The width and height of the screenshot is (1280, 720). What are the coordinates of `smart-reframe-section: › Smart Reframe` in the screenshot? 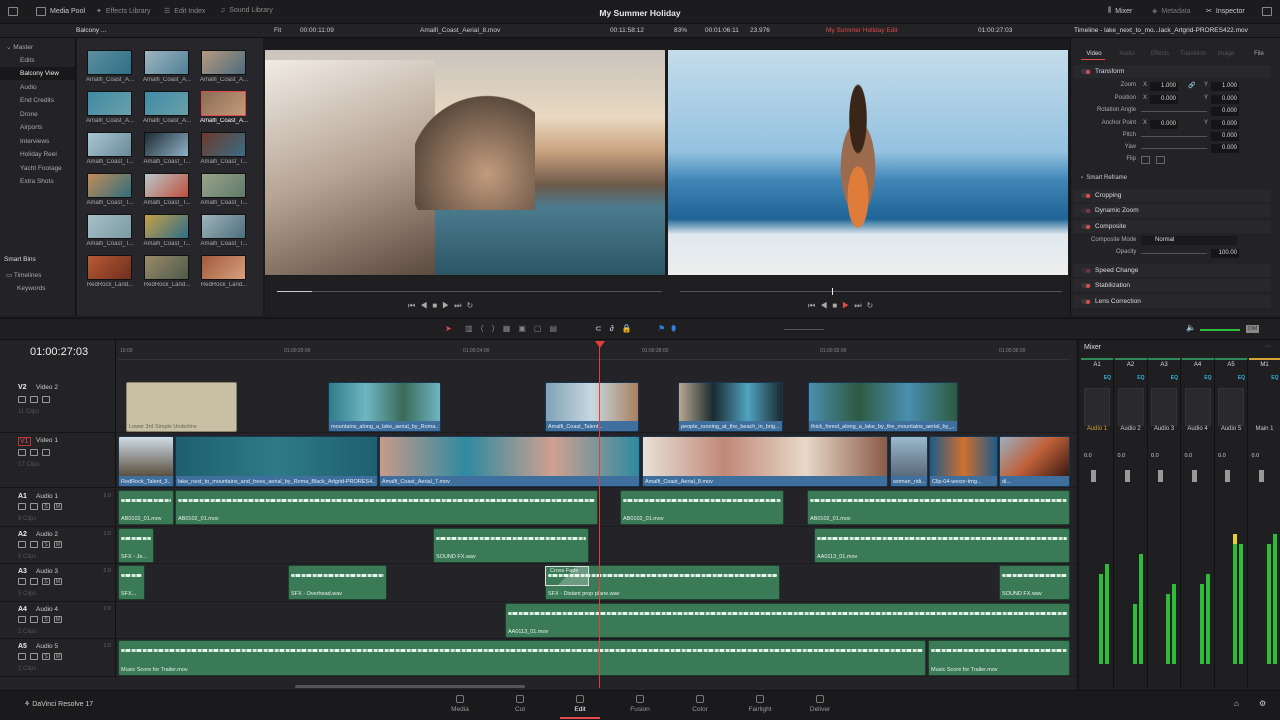 It's located at (1180, 178).